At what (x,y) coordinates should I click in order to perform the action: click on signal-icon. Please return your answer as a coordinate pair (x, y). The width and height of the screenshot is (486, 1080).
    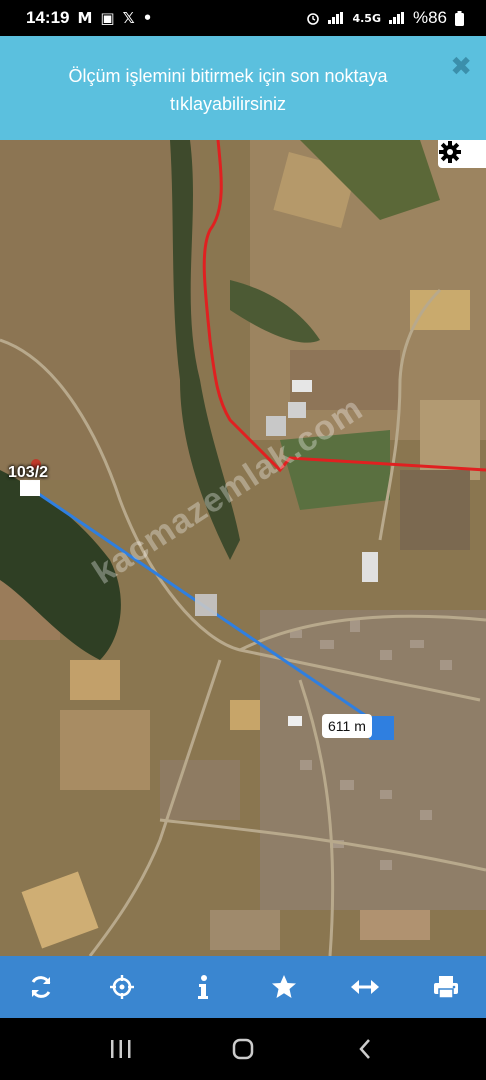
    Looking at the image, I should click on (336, 18).